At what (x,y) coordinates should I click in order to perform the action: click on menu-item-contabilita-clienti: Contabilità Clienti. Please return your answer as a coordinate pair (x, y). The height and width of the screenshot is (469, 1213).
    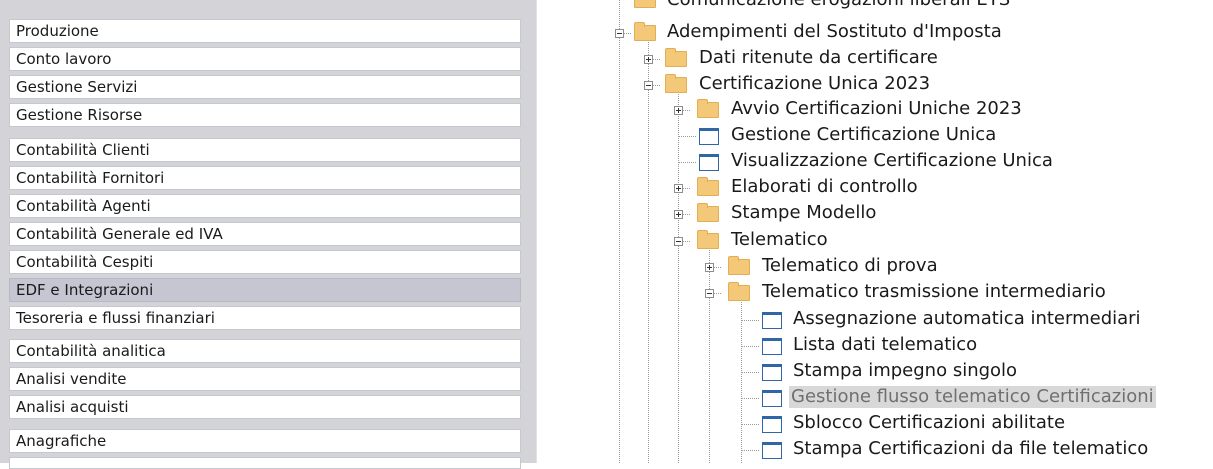
    Looking at the image, I should click on (265, 150).